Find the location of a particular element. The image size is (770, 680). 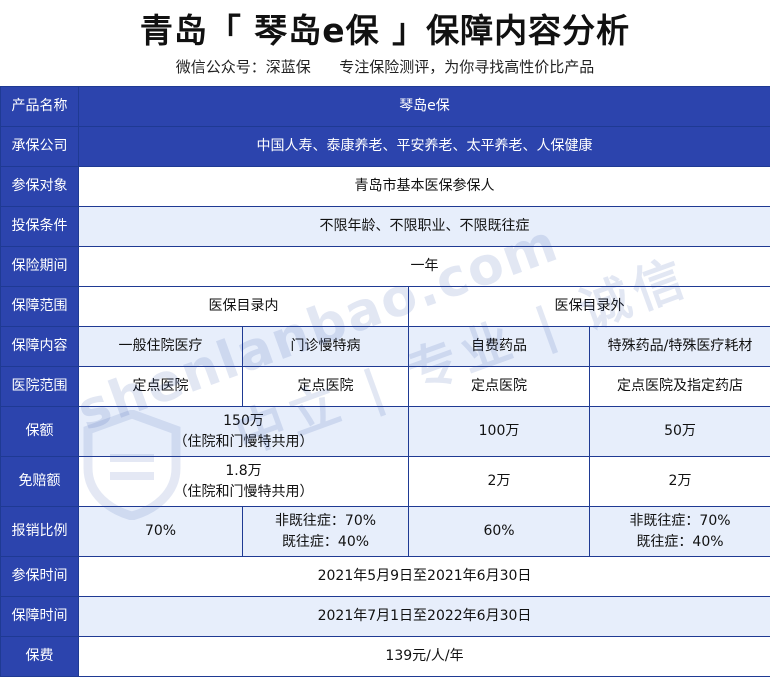

label-period: 保险期间 is located at coordinates (39, 266).